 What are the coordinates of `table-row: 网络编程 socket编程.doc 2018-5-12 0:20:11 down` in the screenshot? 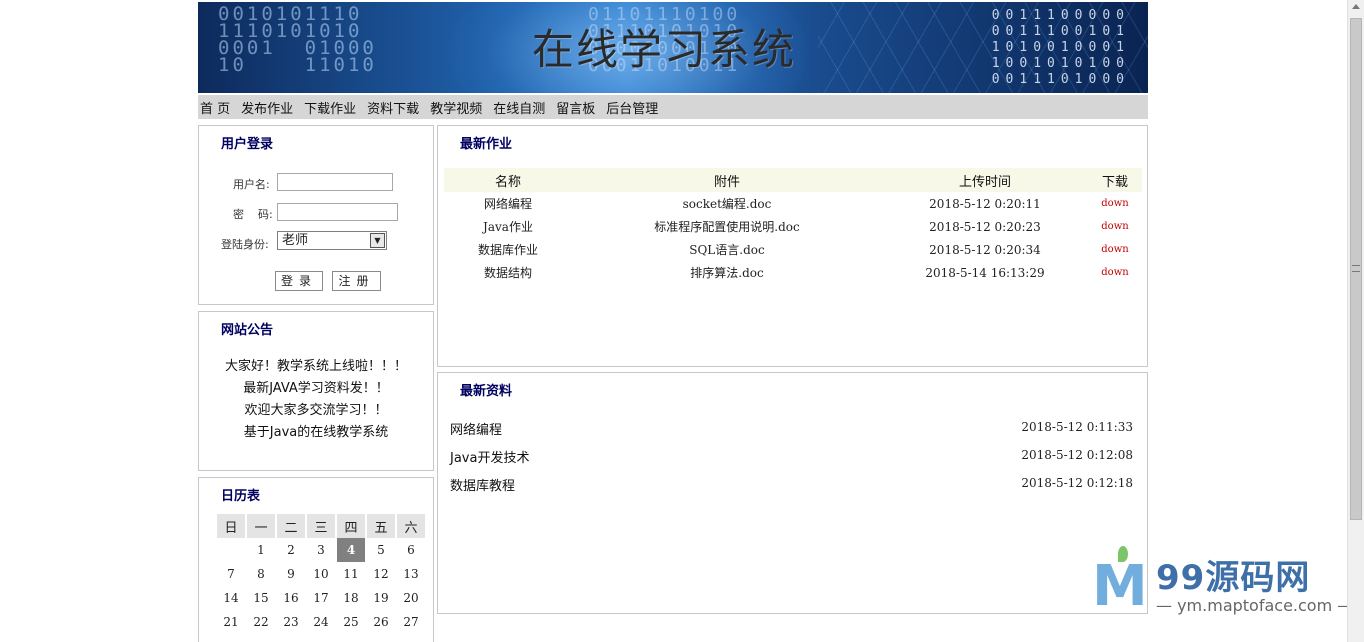 It's located at (793, 203).